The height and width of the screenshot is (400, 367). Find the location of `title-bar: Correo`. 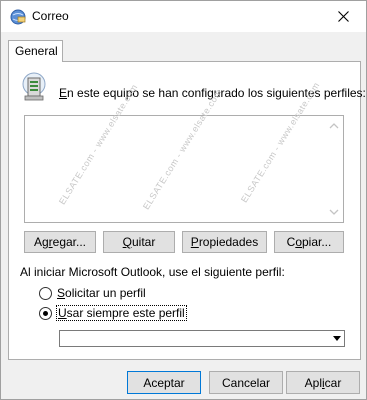

title-bar: Correo is located at coordinates (183, 16).